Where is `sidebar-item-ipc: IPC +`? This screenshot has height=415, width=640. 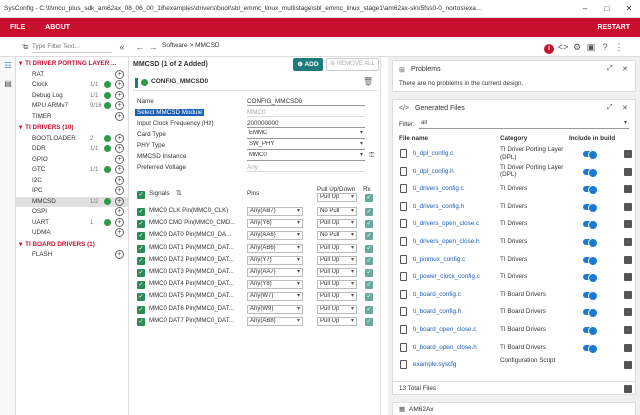
sidebar-item-ipc: IPC + is located at coordinates (72, 191).